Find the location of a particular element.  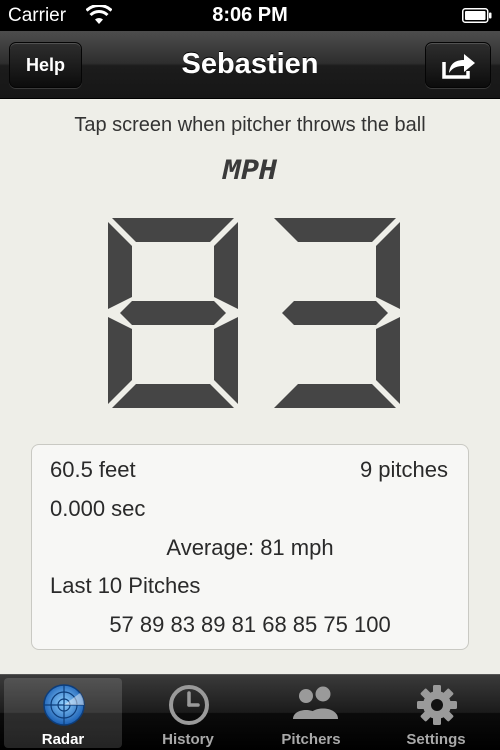

tab-settings: Settings is located at coordinates (436, 713).